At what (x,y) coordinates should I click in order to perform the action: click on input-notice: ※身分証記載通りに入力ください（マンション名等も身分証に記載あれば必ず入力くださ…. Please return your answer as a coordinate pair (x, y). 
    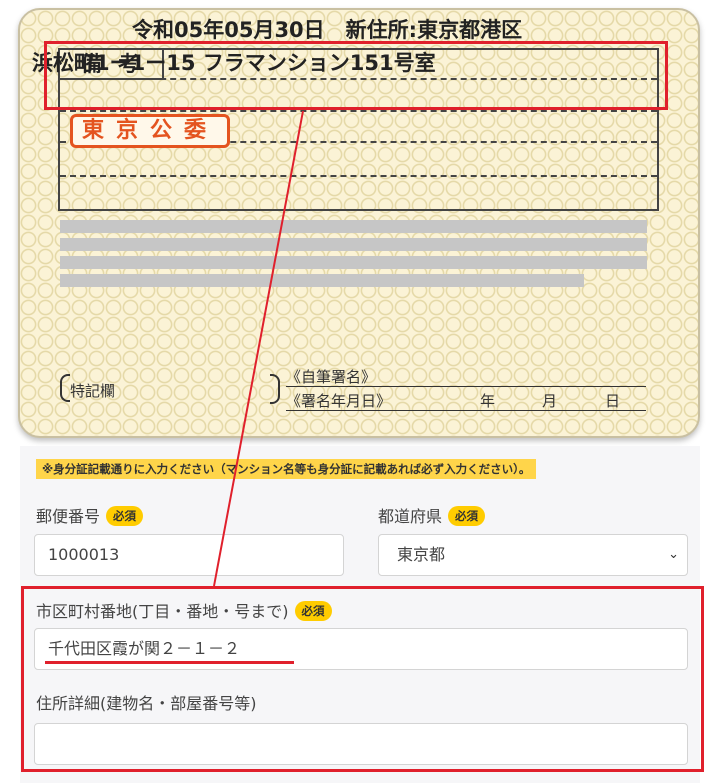
    Looking at the image, I should click on (286, 469).